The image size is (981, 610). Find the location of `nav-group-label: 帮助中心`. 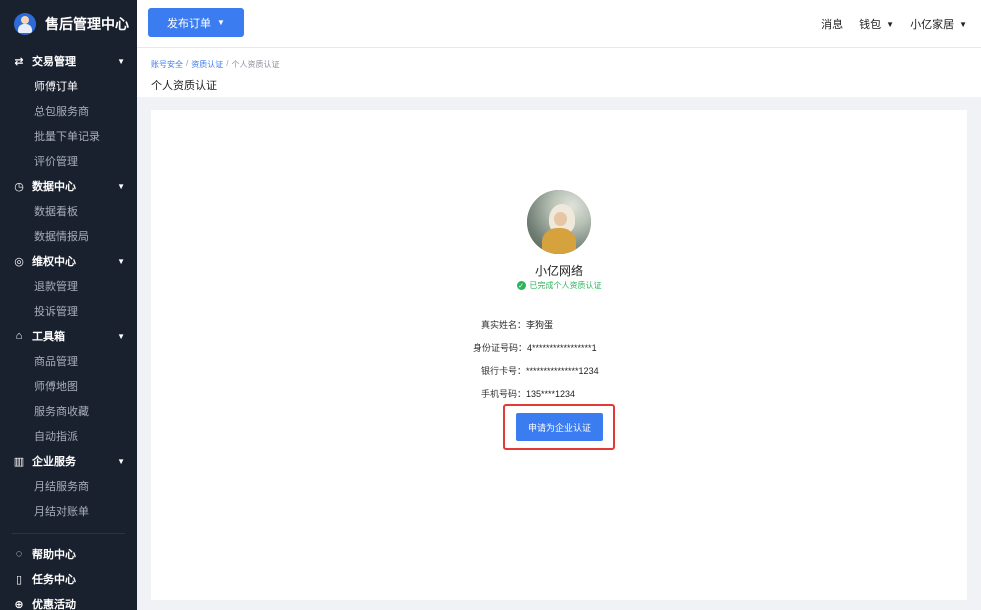

nav-group-label: 帮助中心 is located at coordinates (54, 555).